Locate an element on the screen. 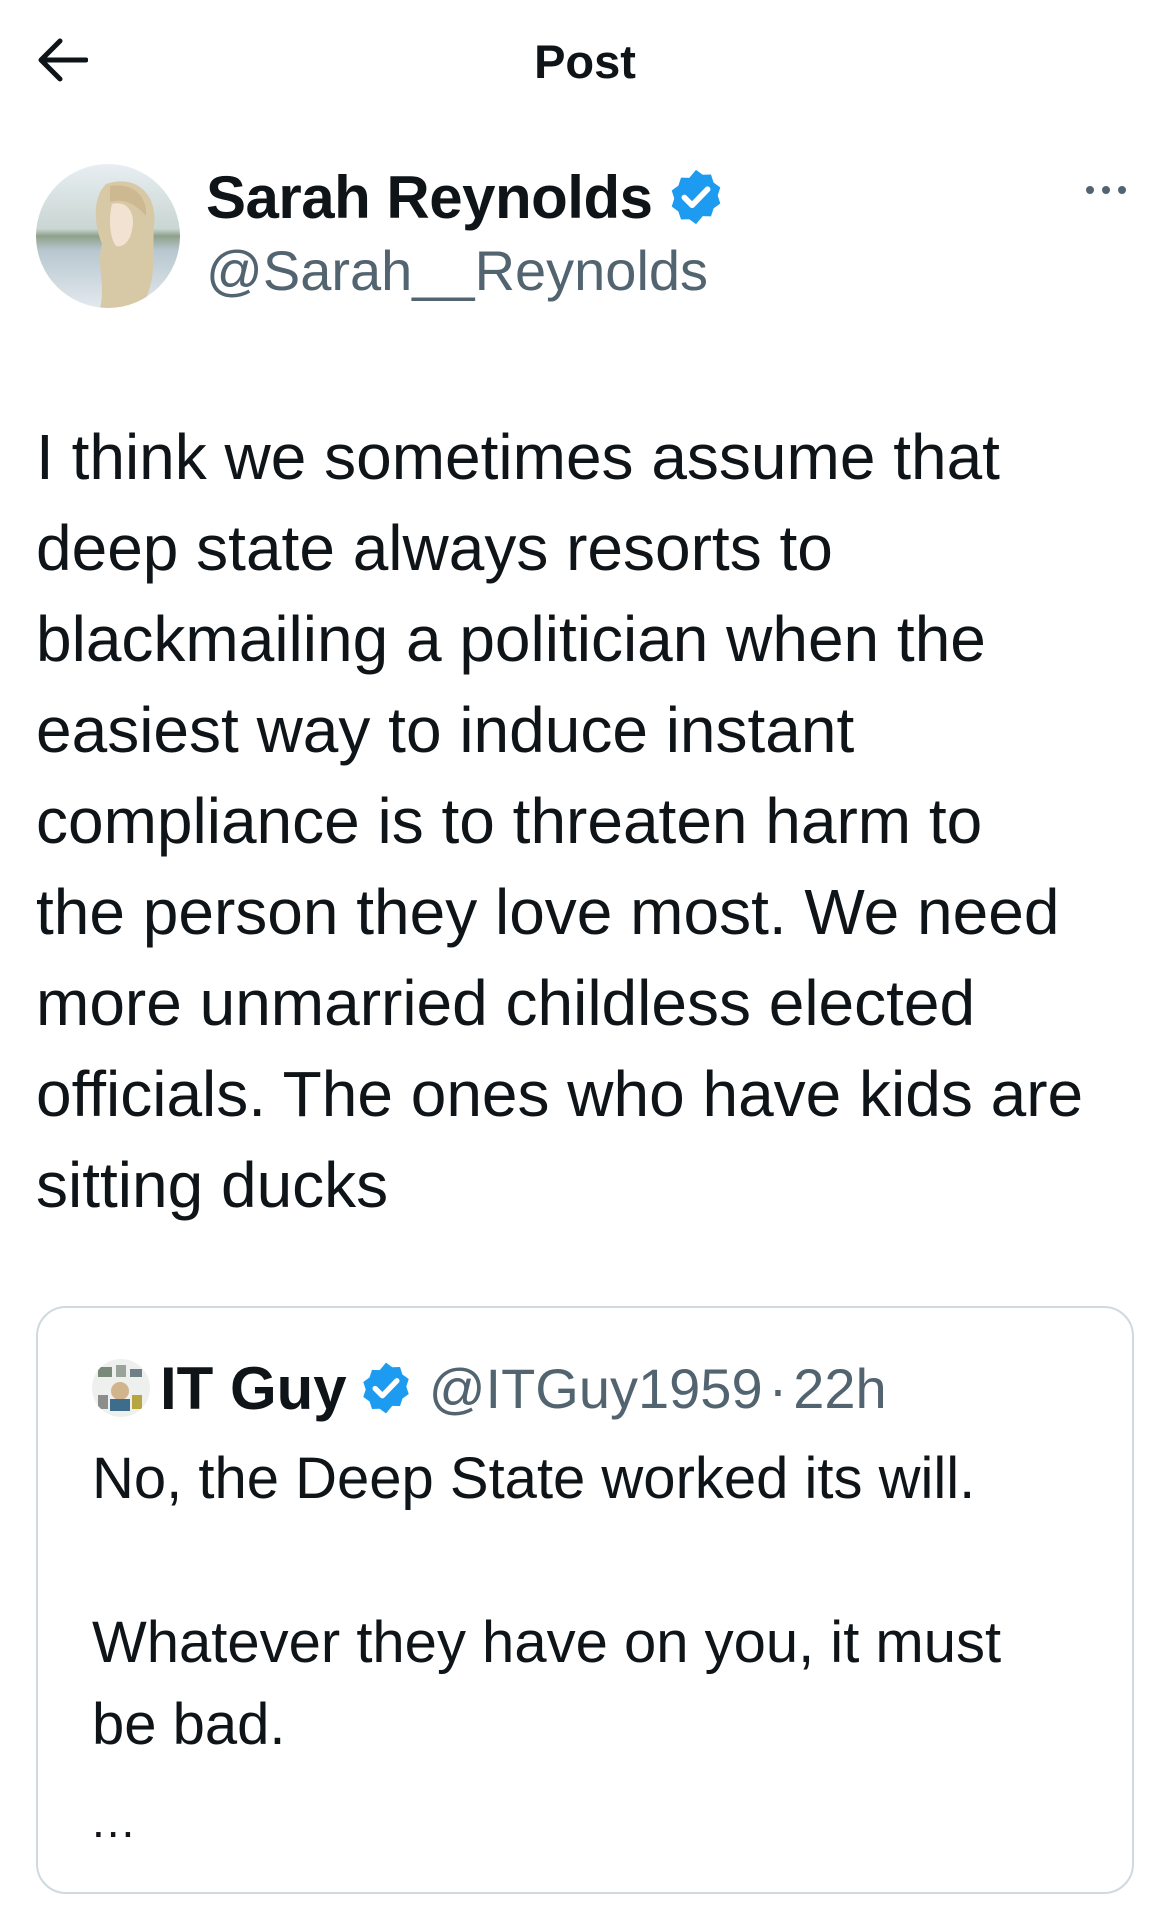 The height and width of the screenshot is (1932, 1170). post-author: Sarah Reynolds @Sarah__Reynolds is located at coordinates (586, 240).